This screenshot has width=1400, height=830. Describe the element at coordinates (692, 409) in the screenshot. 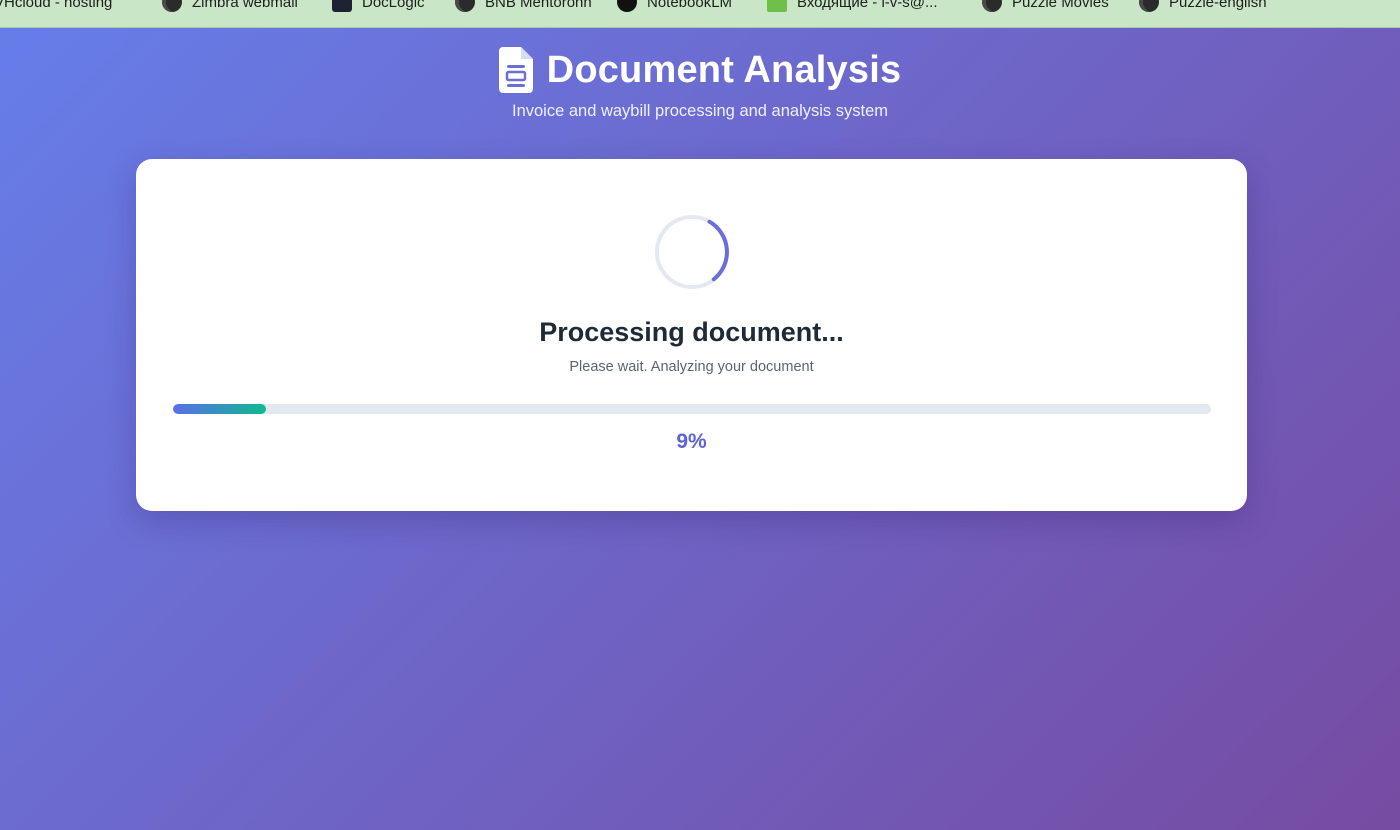

I see `progress-bar` at that location.